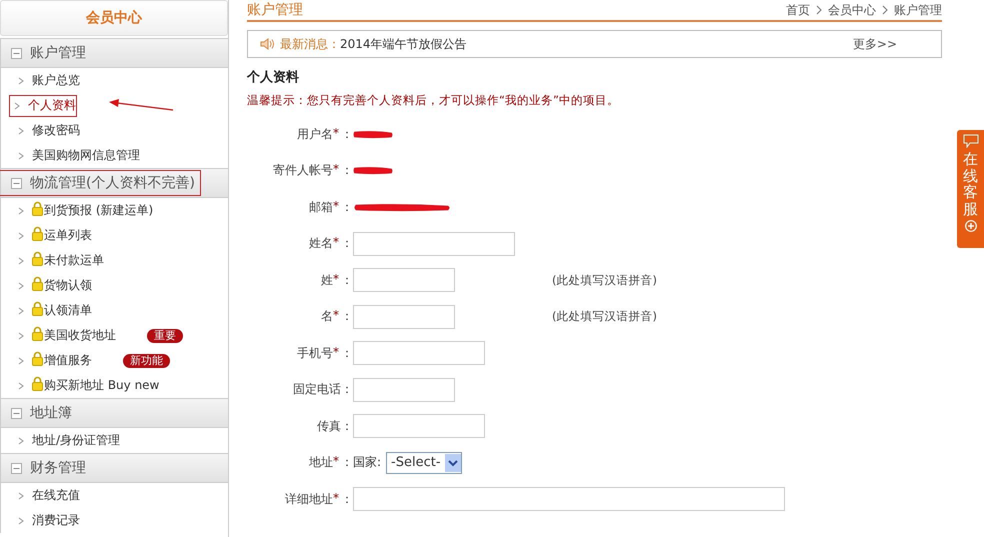 The width and height of the screenshot is (984, 537). Describe the element at coordinates (403, 44) in the screenshot. I see `news-link: 2014年端午节放假公告` at that location.